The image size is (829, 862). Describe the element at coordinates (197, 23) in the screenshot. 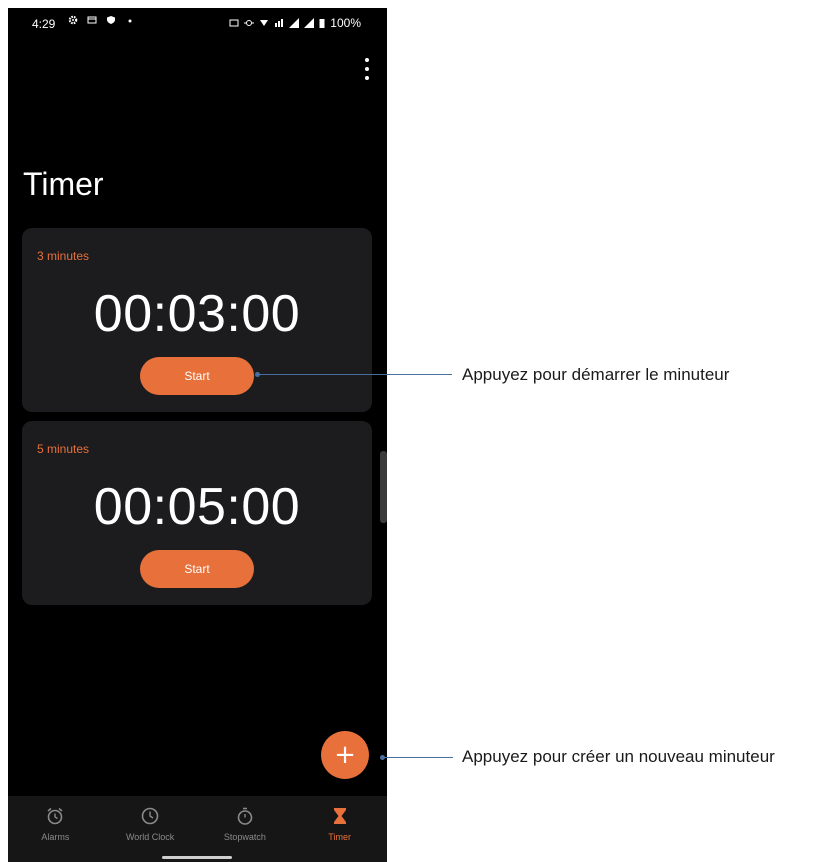

I see `status-bar: 4:29 100%` at that location.